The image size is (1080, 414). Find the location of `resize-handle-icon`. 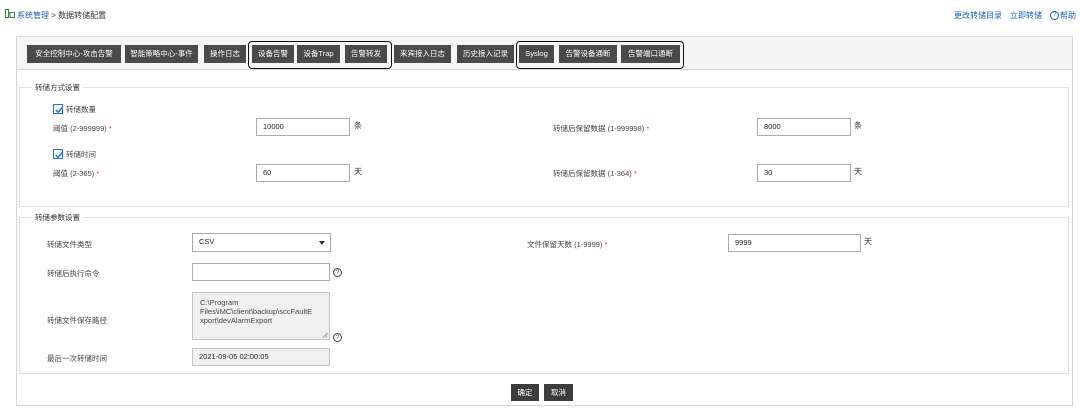

resize-handle-icon is located at coordinates (325, 335).